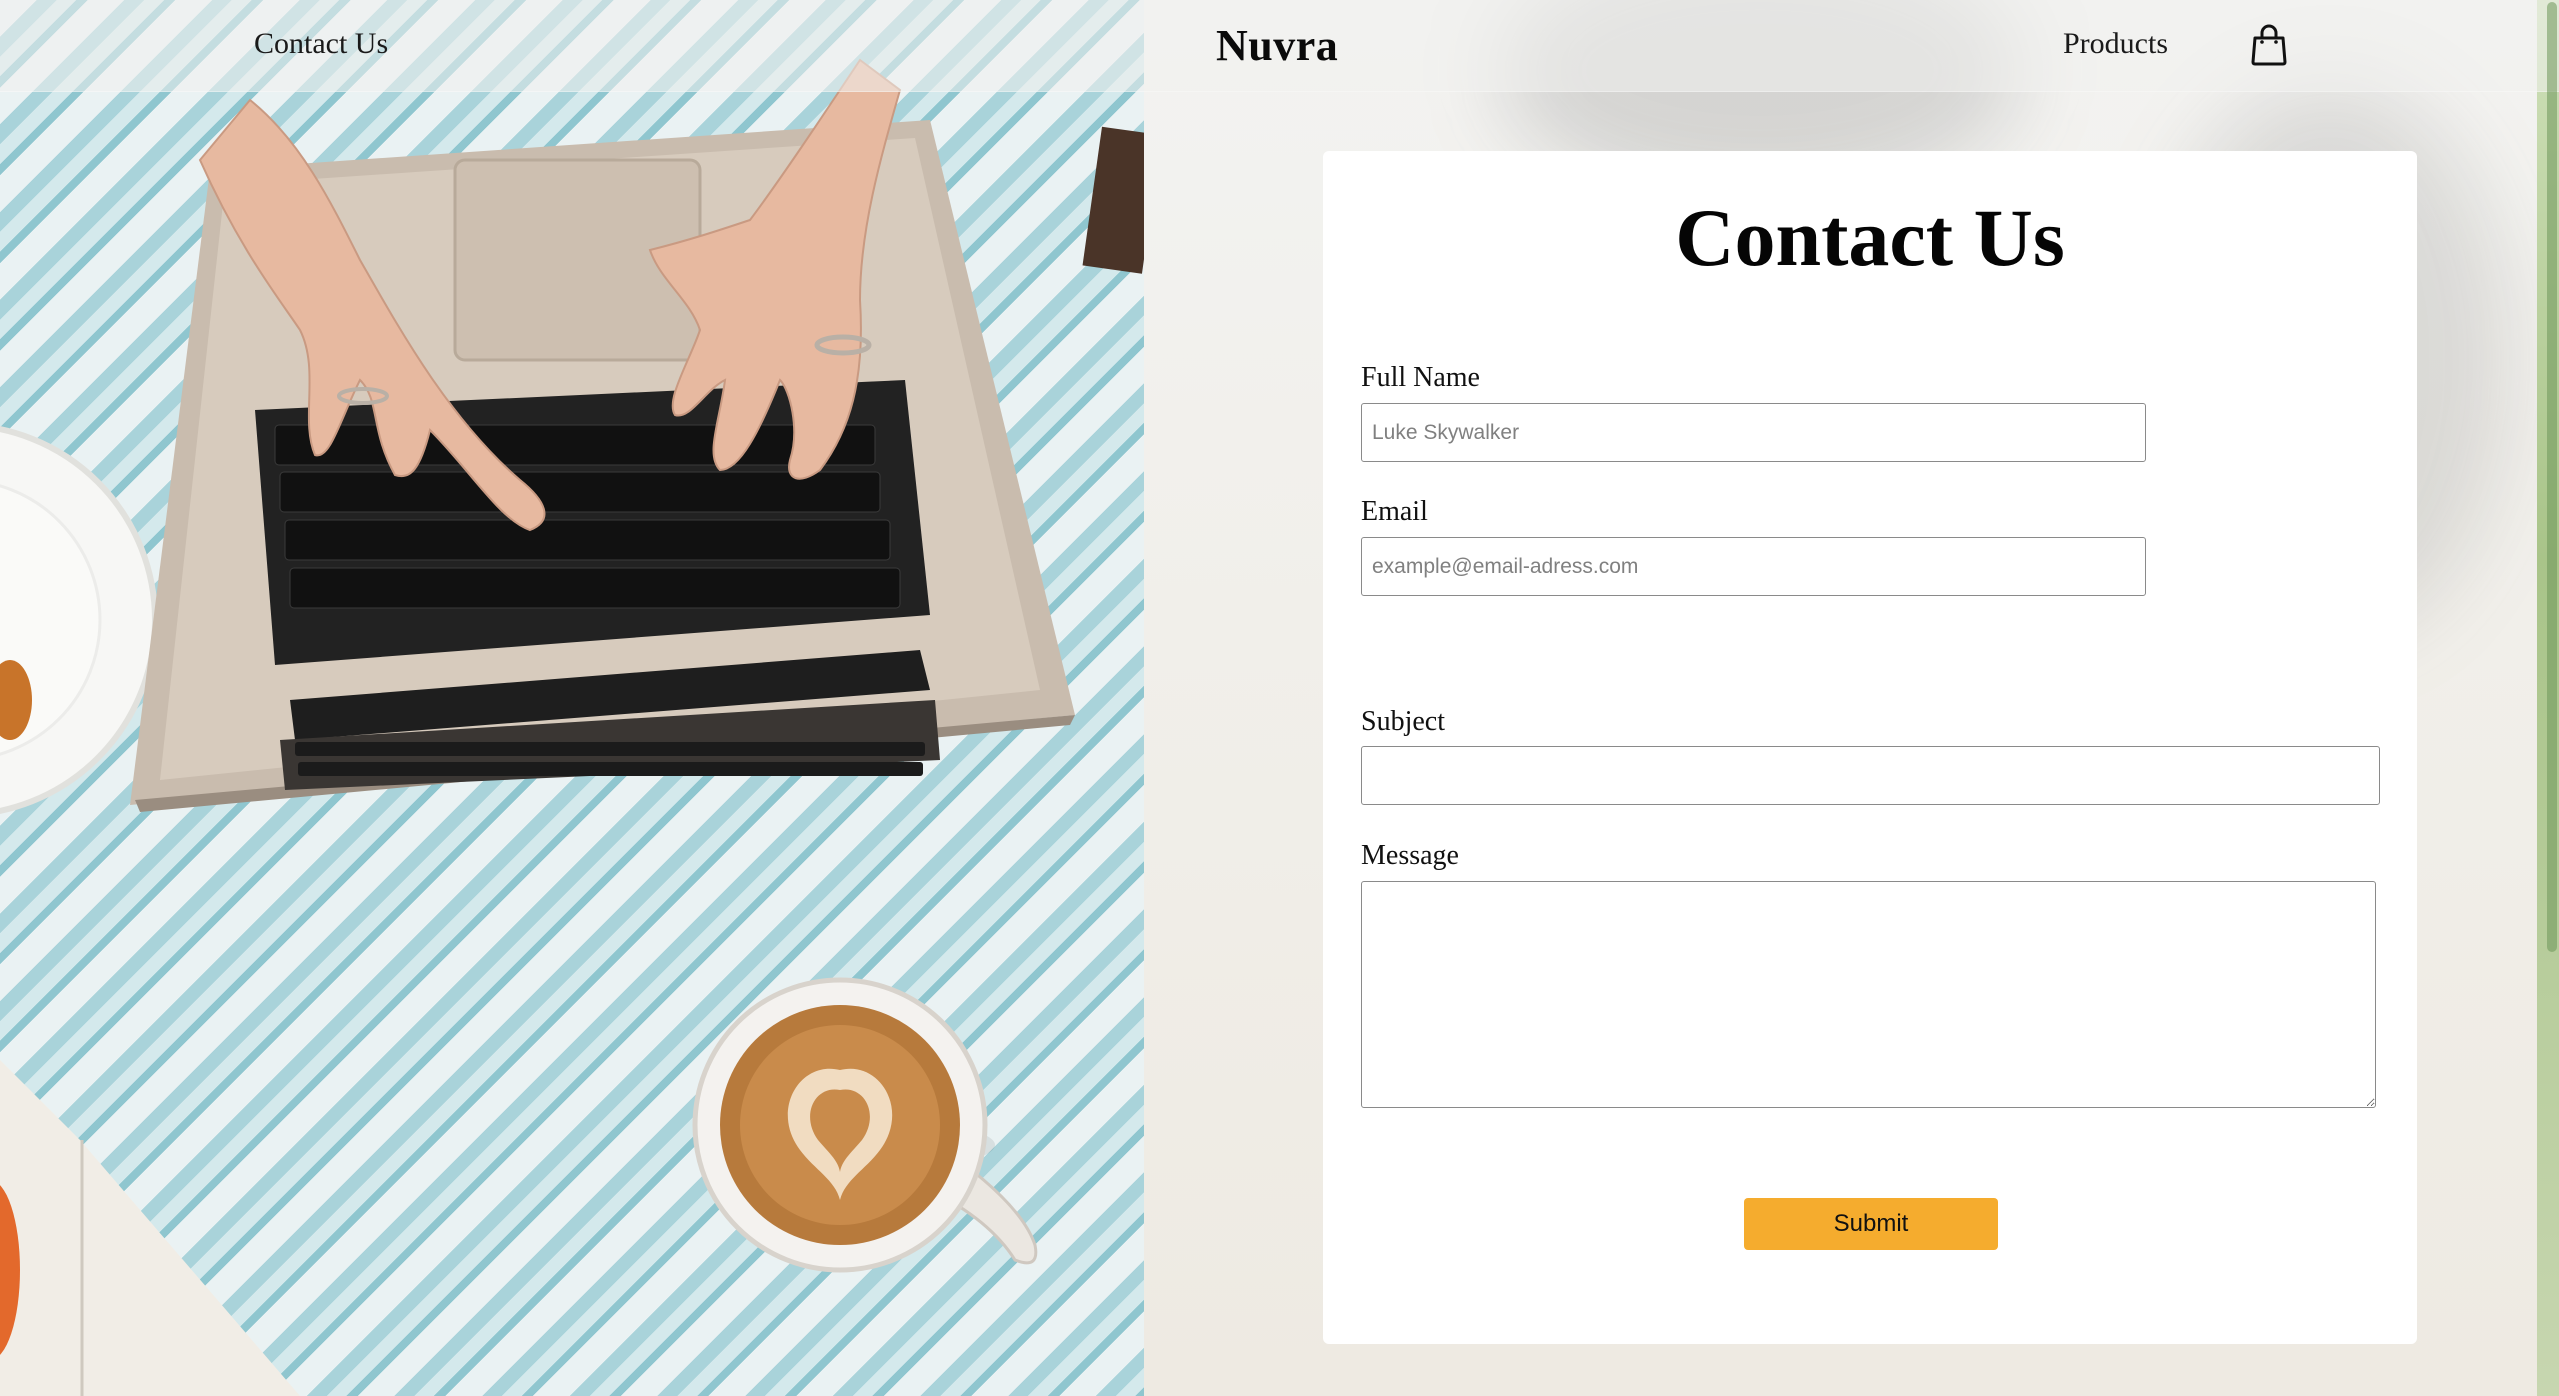  Describe the element at coordinates (2552, 477) in the screenshot. I see `scrollbar-thumb` at that location.